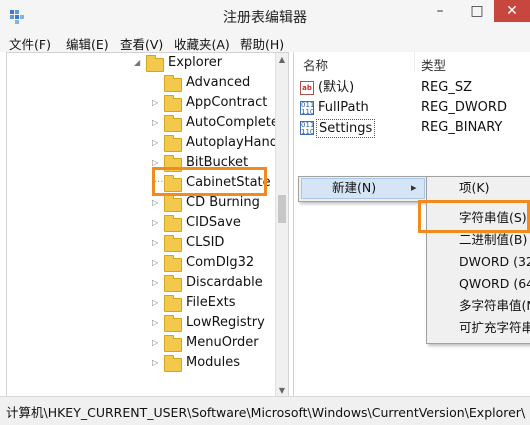  What do you see at coordinates (446, 87) in the screenshot?
I see `value-type: REG_SZ` at bounding box center [446, 87].